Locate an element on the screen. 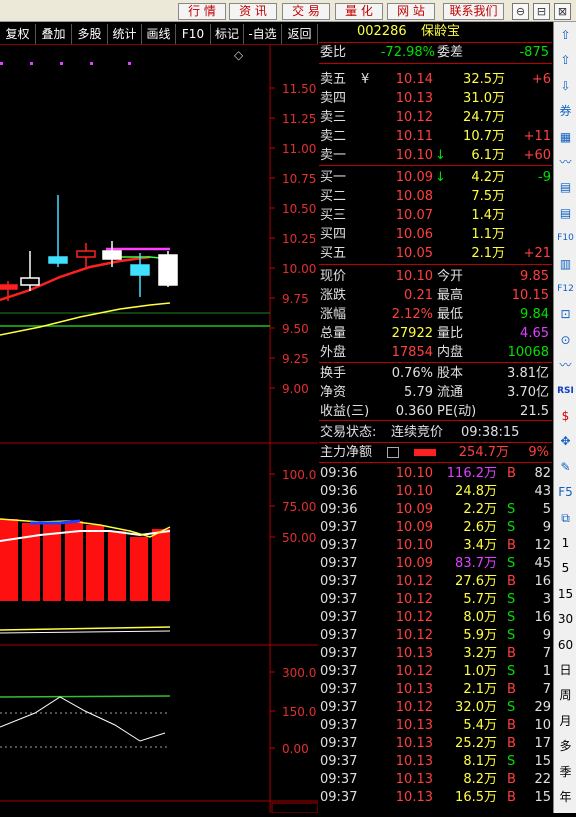  sell-change: +60 is located at coordinates (537, 155).